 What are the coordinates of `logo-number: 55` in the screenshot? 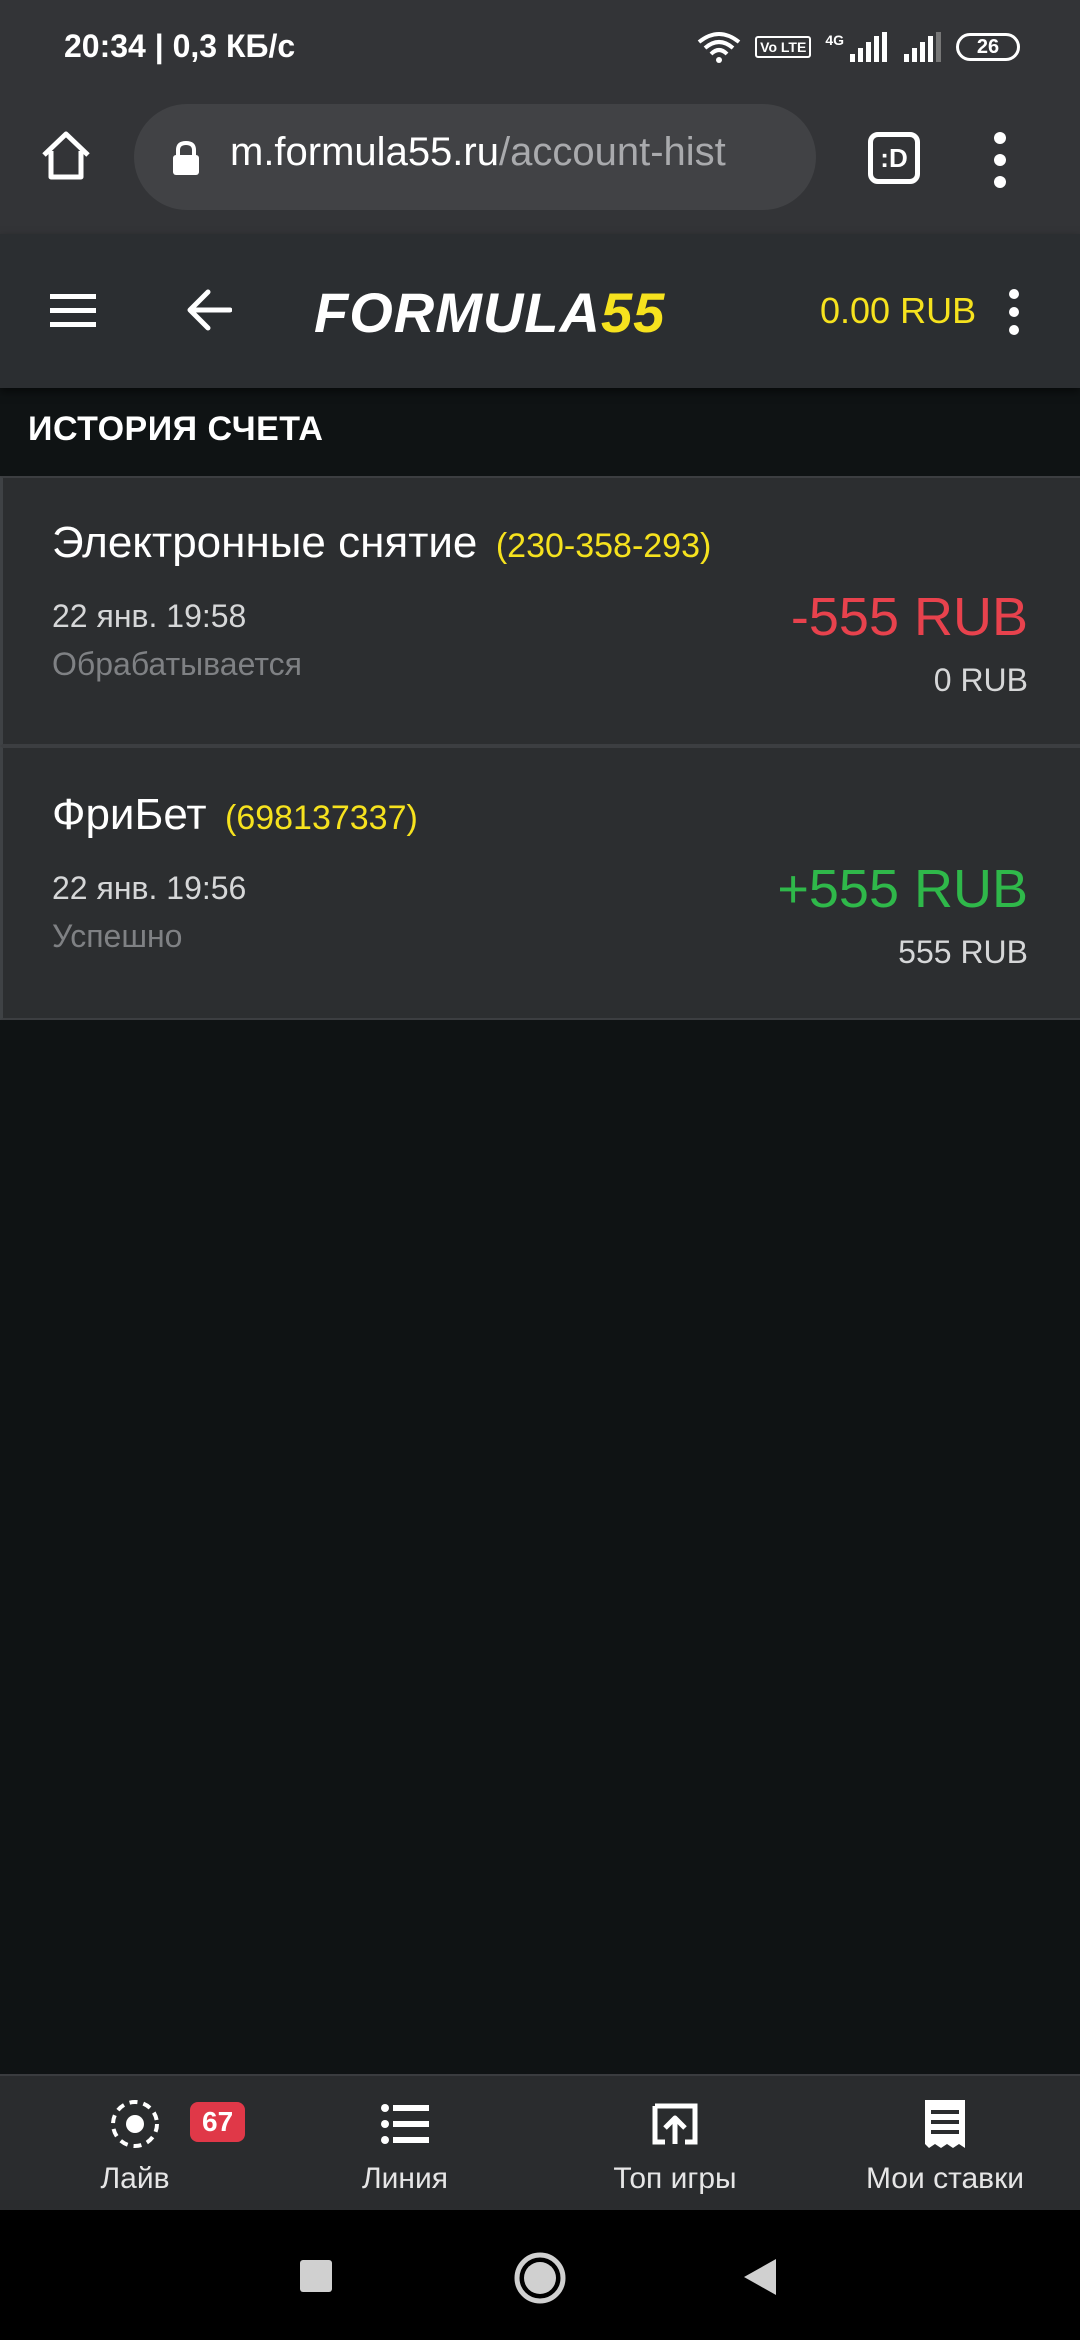 It's located at (633, 312).